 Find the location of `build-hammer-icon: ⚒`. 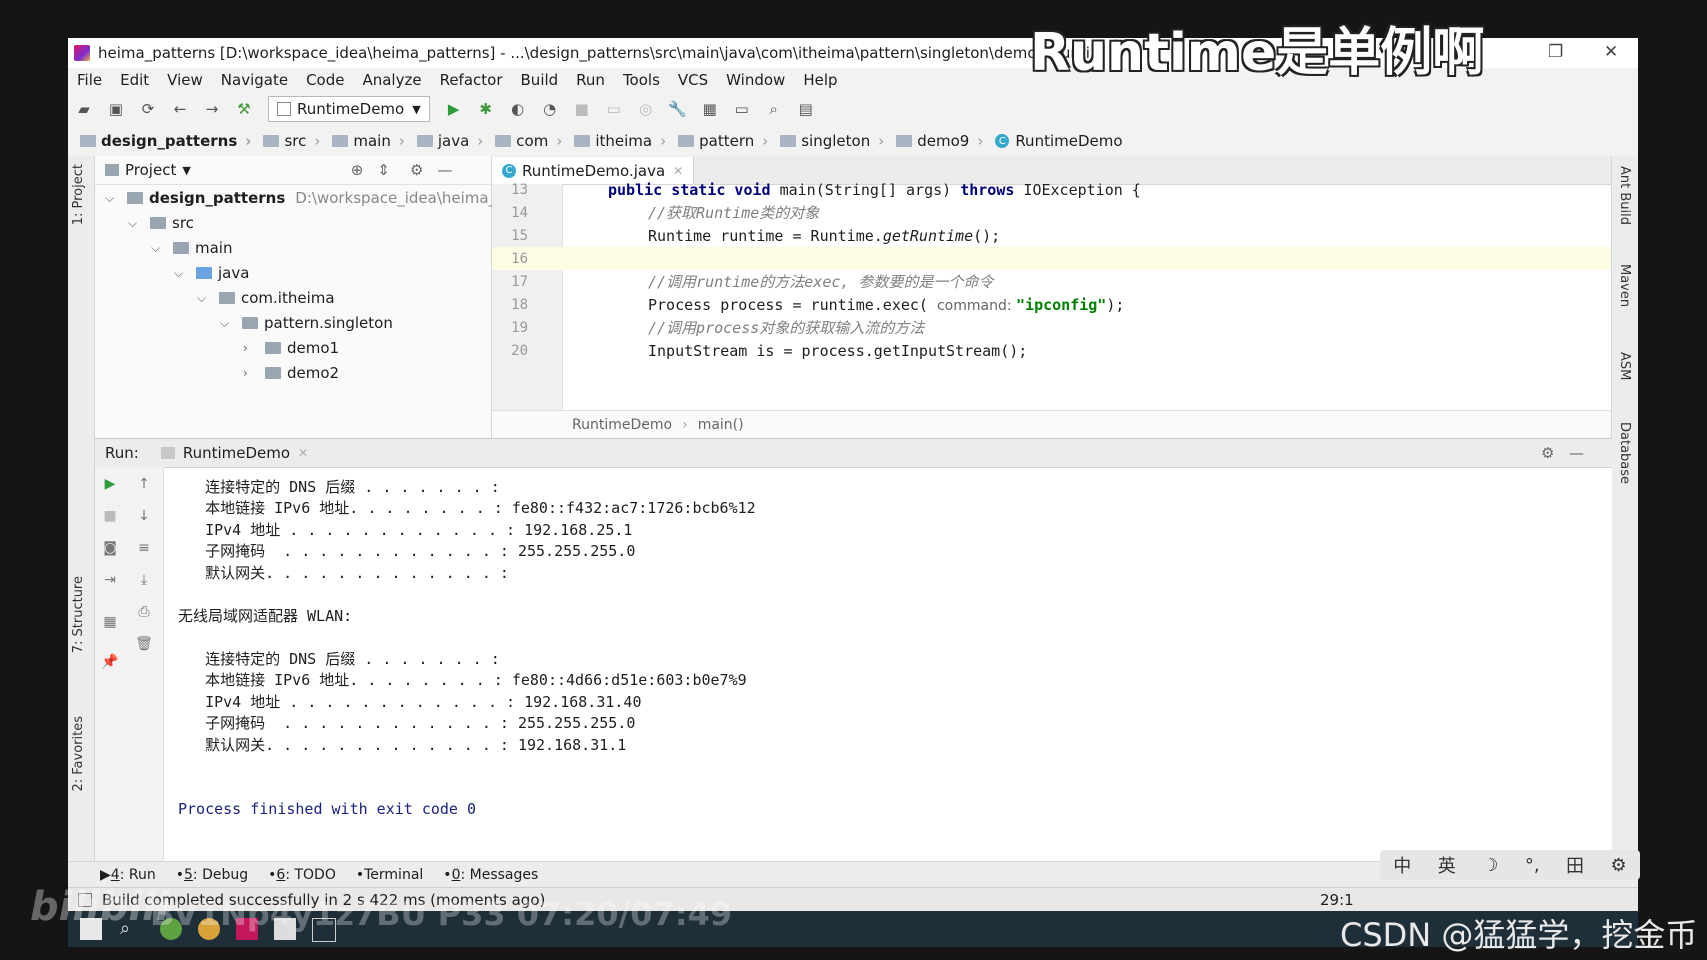

build-hammer-icon: ⚒ is located at coordinates (244, 109).